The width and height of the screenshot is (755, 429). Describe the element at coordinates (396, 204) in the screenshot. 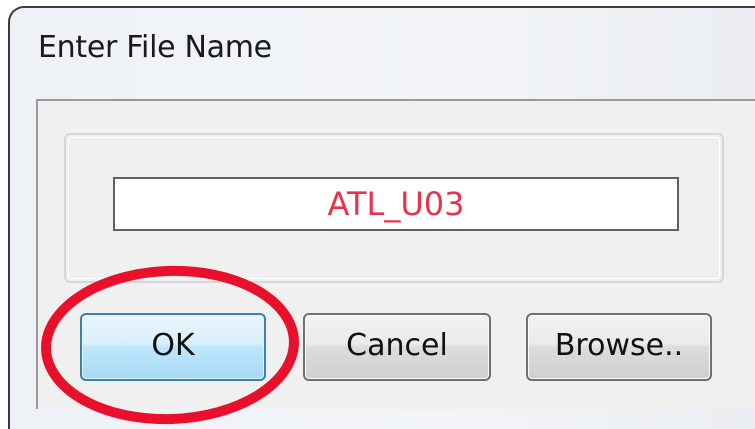

I see `filename-input` at that location.